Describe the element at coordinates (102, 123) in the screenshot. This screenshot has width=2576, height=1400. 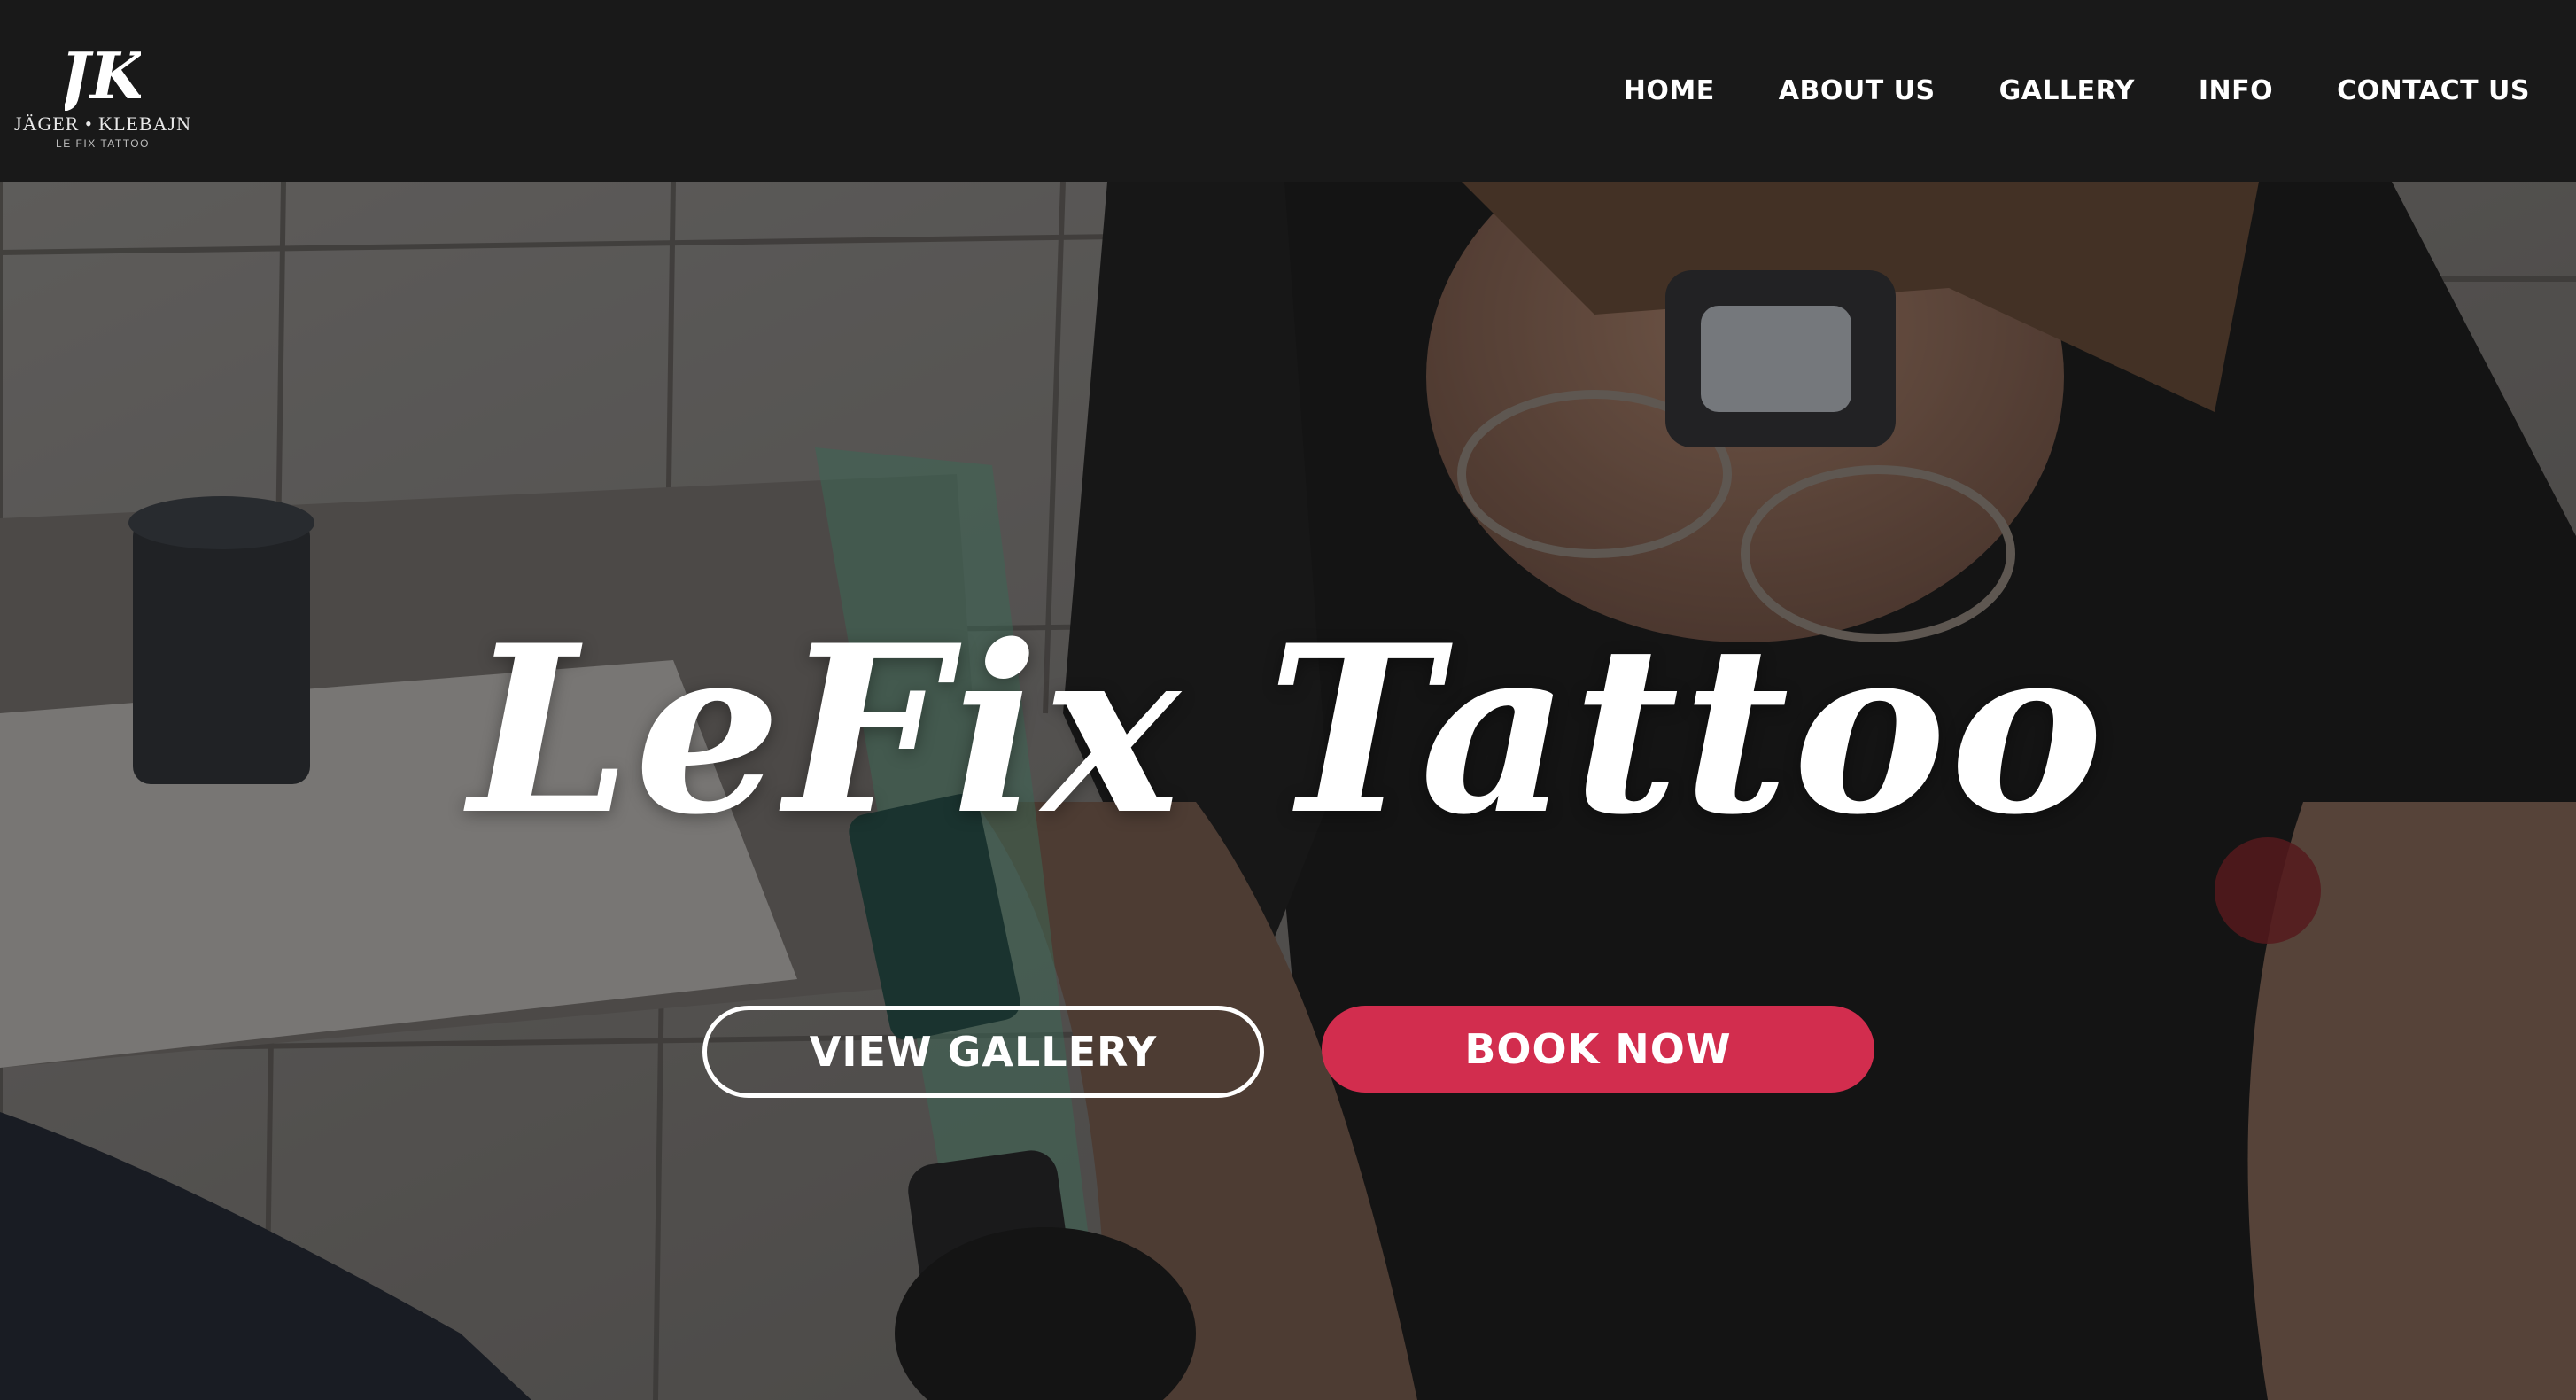
I see `logo-name: JÄGER • KLEBAJN` at that location.